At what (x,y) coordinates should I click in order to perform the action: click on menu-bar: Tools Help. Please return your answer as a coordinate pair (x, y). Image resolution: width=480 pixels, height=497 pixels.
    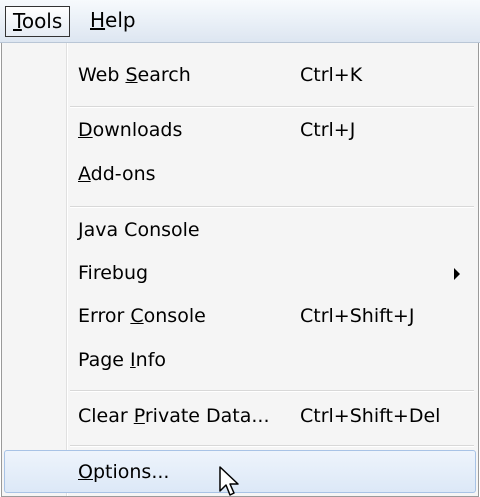
    Looking at the image, I should click on (240, 21).